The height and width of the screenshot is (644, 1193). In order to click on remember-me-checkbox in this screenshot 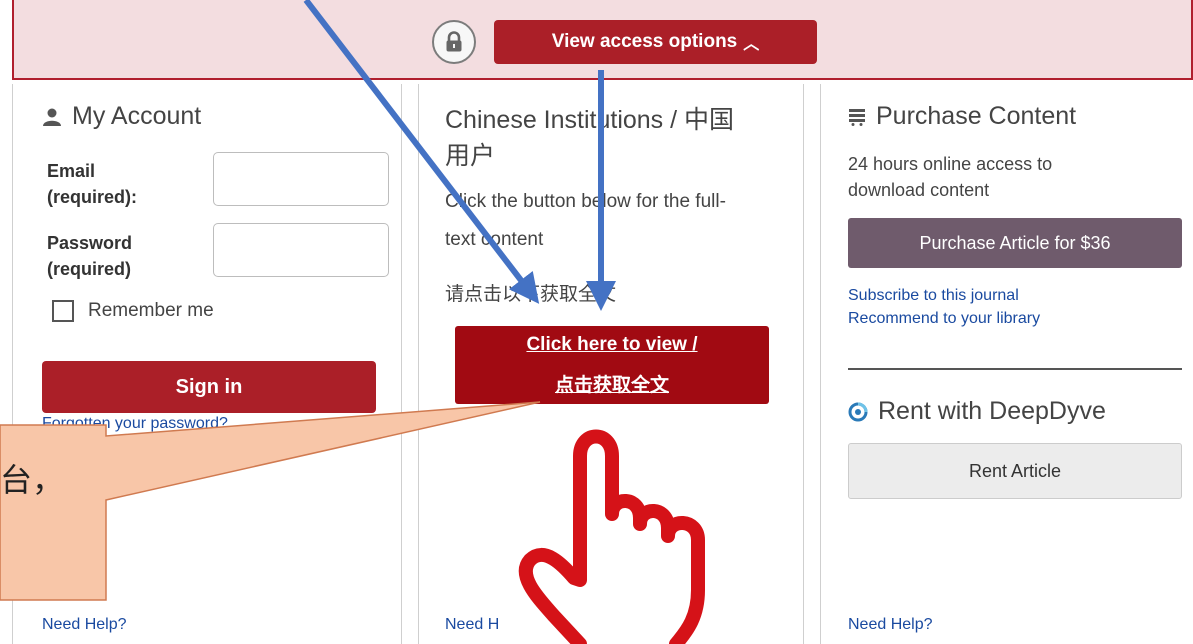, I will do `click(63, 311)`.